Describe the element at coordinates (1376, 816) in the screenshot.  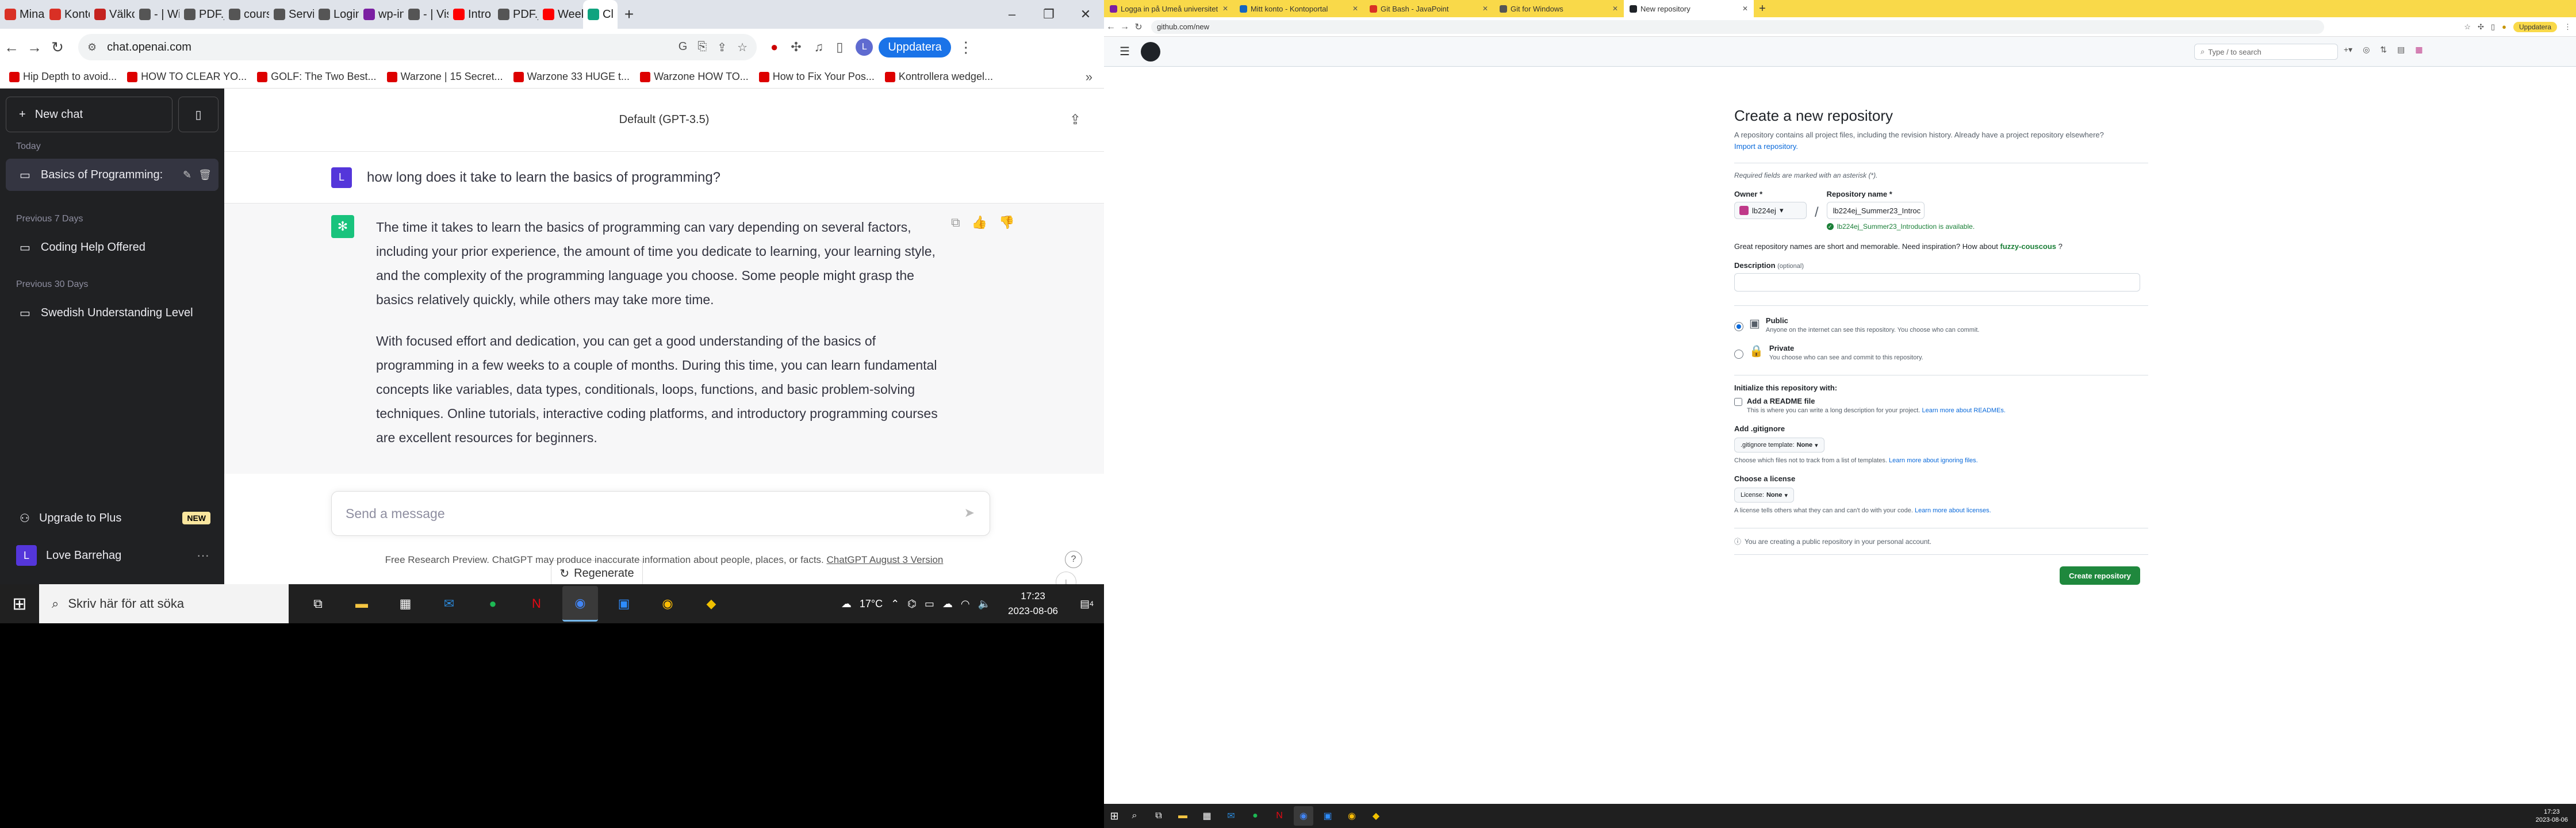
I see `git-icon: ◆` at that location.